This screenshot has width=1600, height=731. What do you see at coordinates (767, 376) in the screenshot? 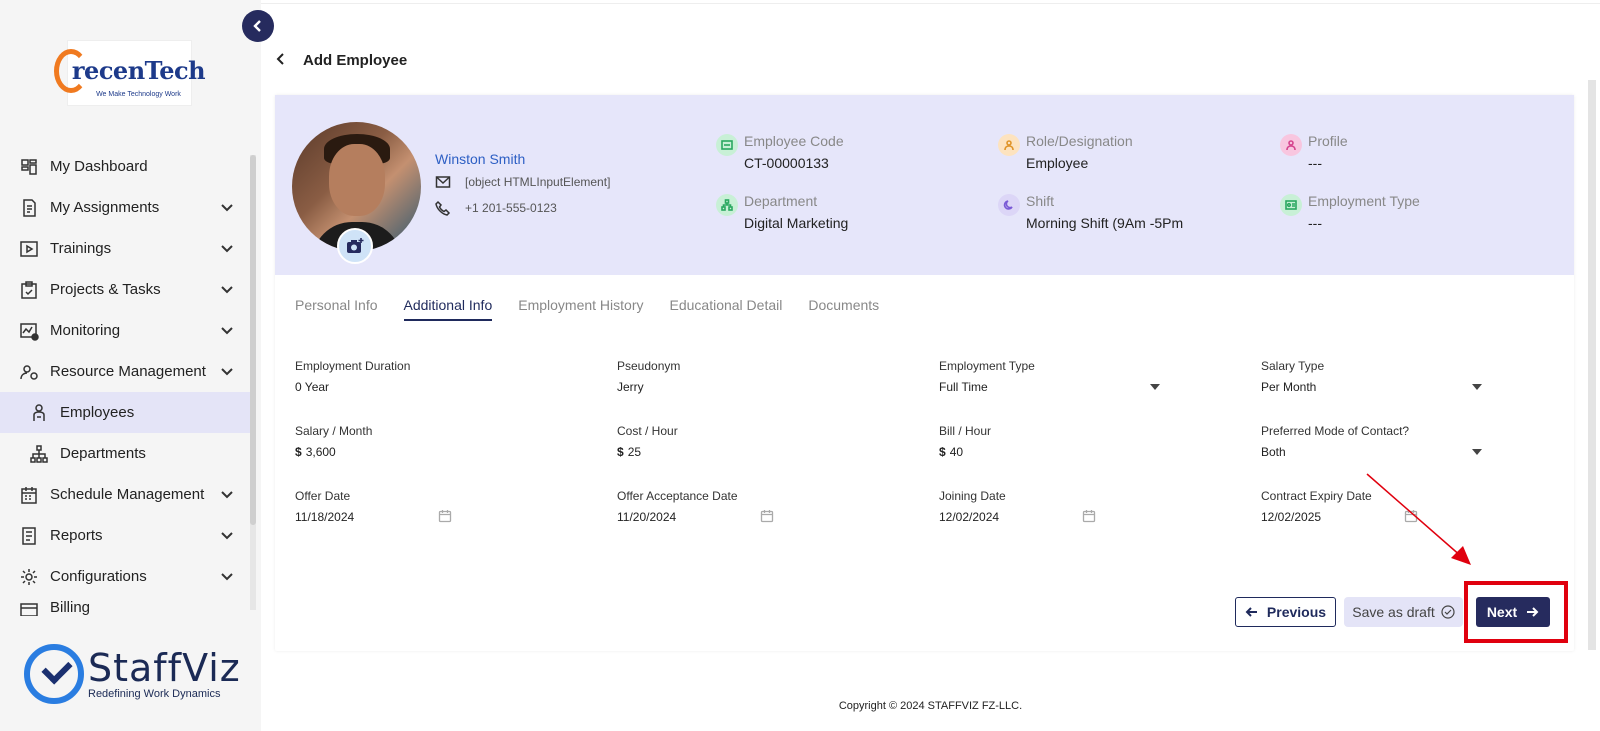
I see `pseudonym-field: Pseudonym Jerry` at bounding box center [767, 376].